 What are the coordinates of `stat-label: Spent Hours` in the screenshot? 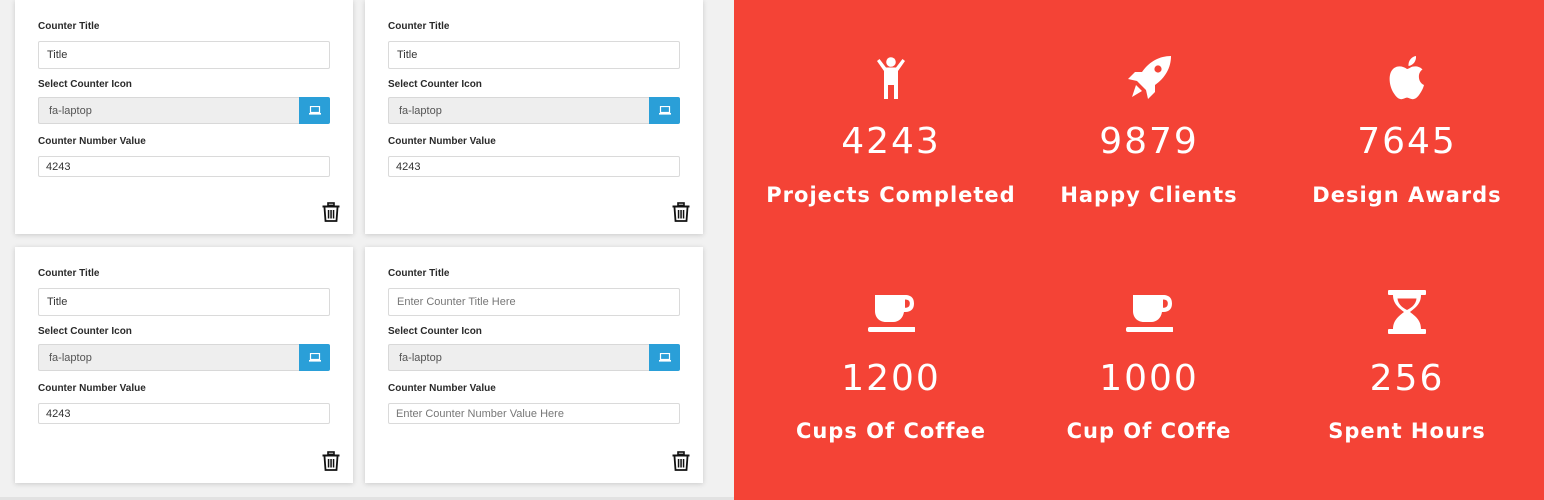 It's located at (1407, 431).